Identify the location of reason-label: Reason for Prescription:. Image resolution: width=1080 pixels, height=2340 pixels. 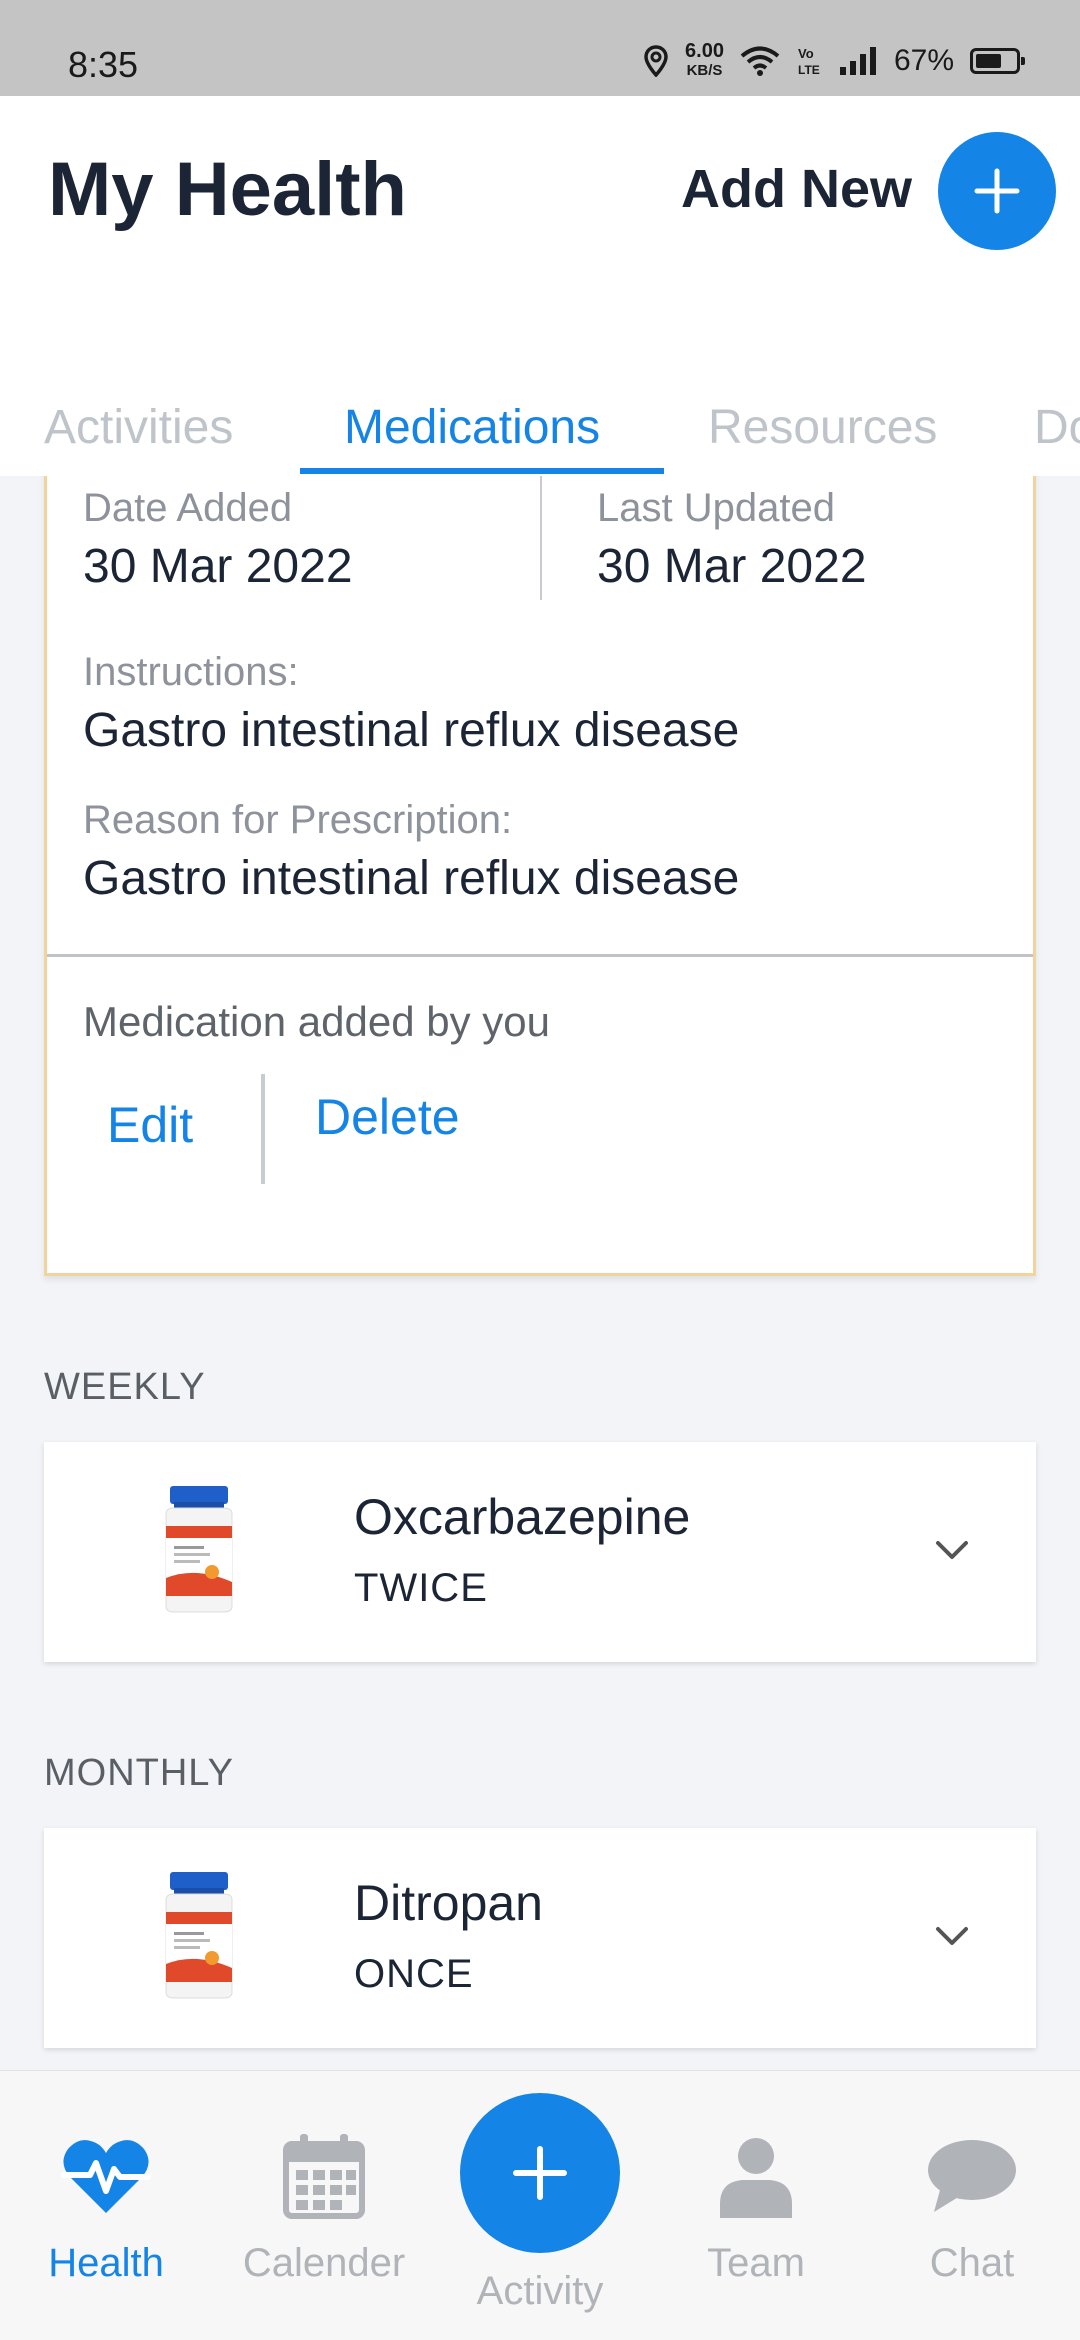
(298, 820).